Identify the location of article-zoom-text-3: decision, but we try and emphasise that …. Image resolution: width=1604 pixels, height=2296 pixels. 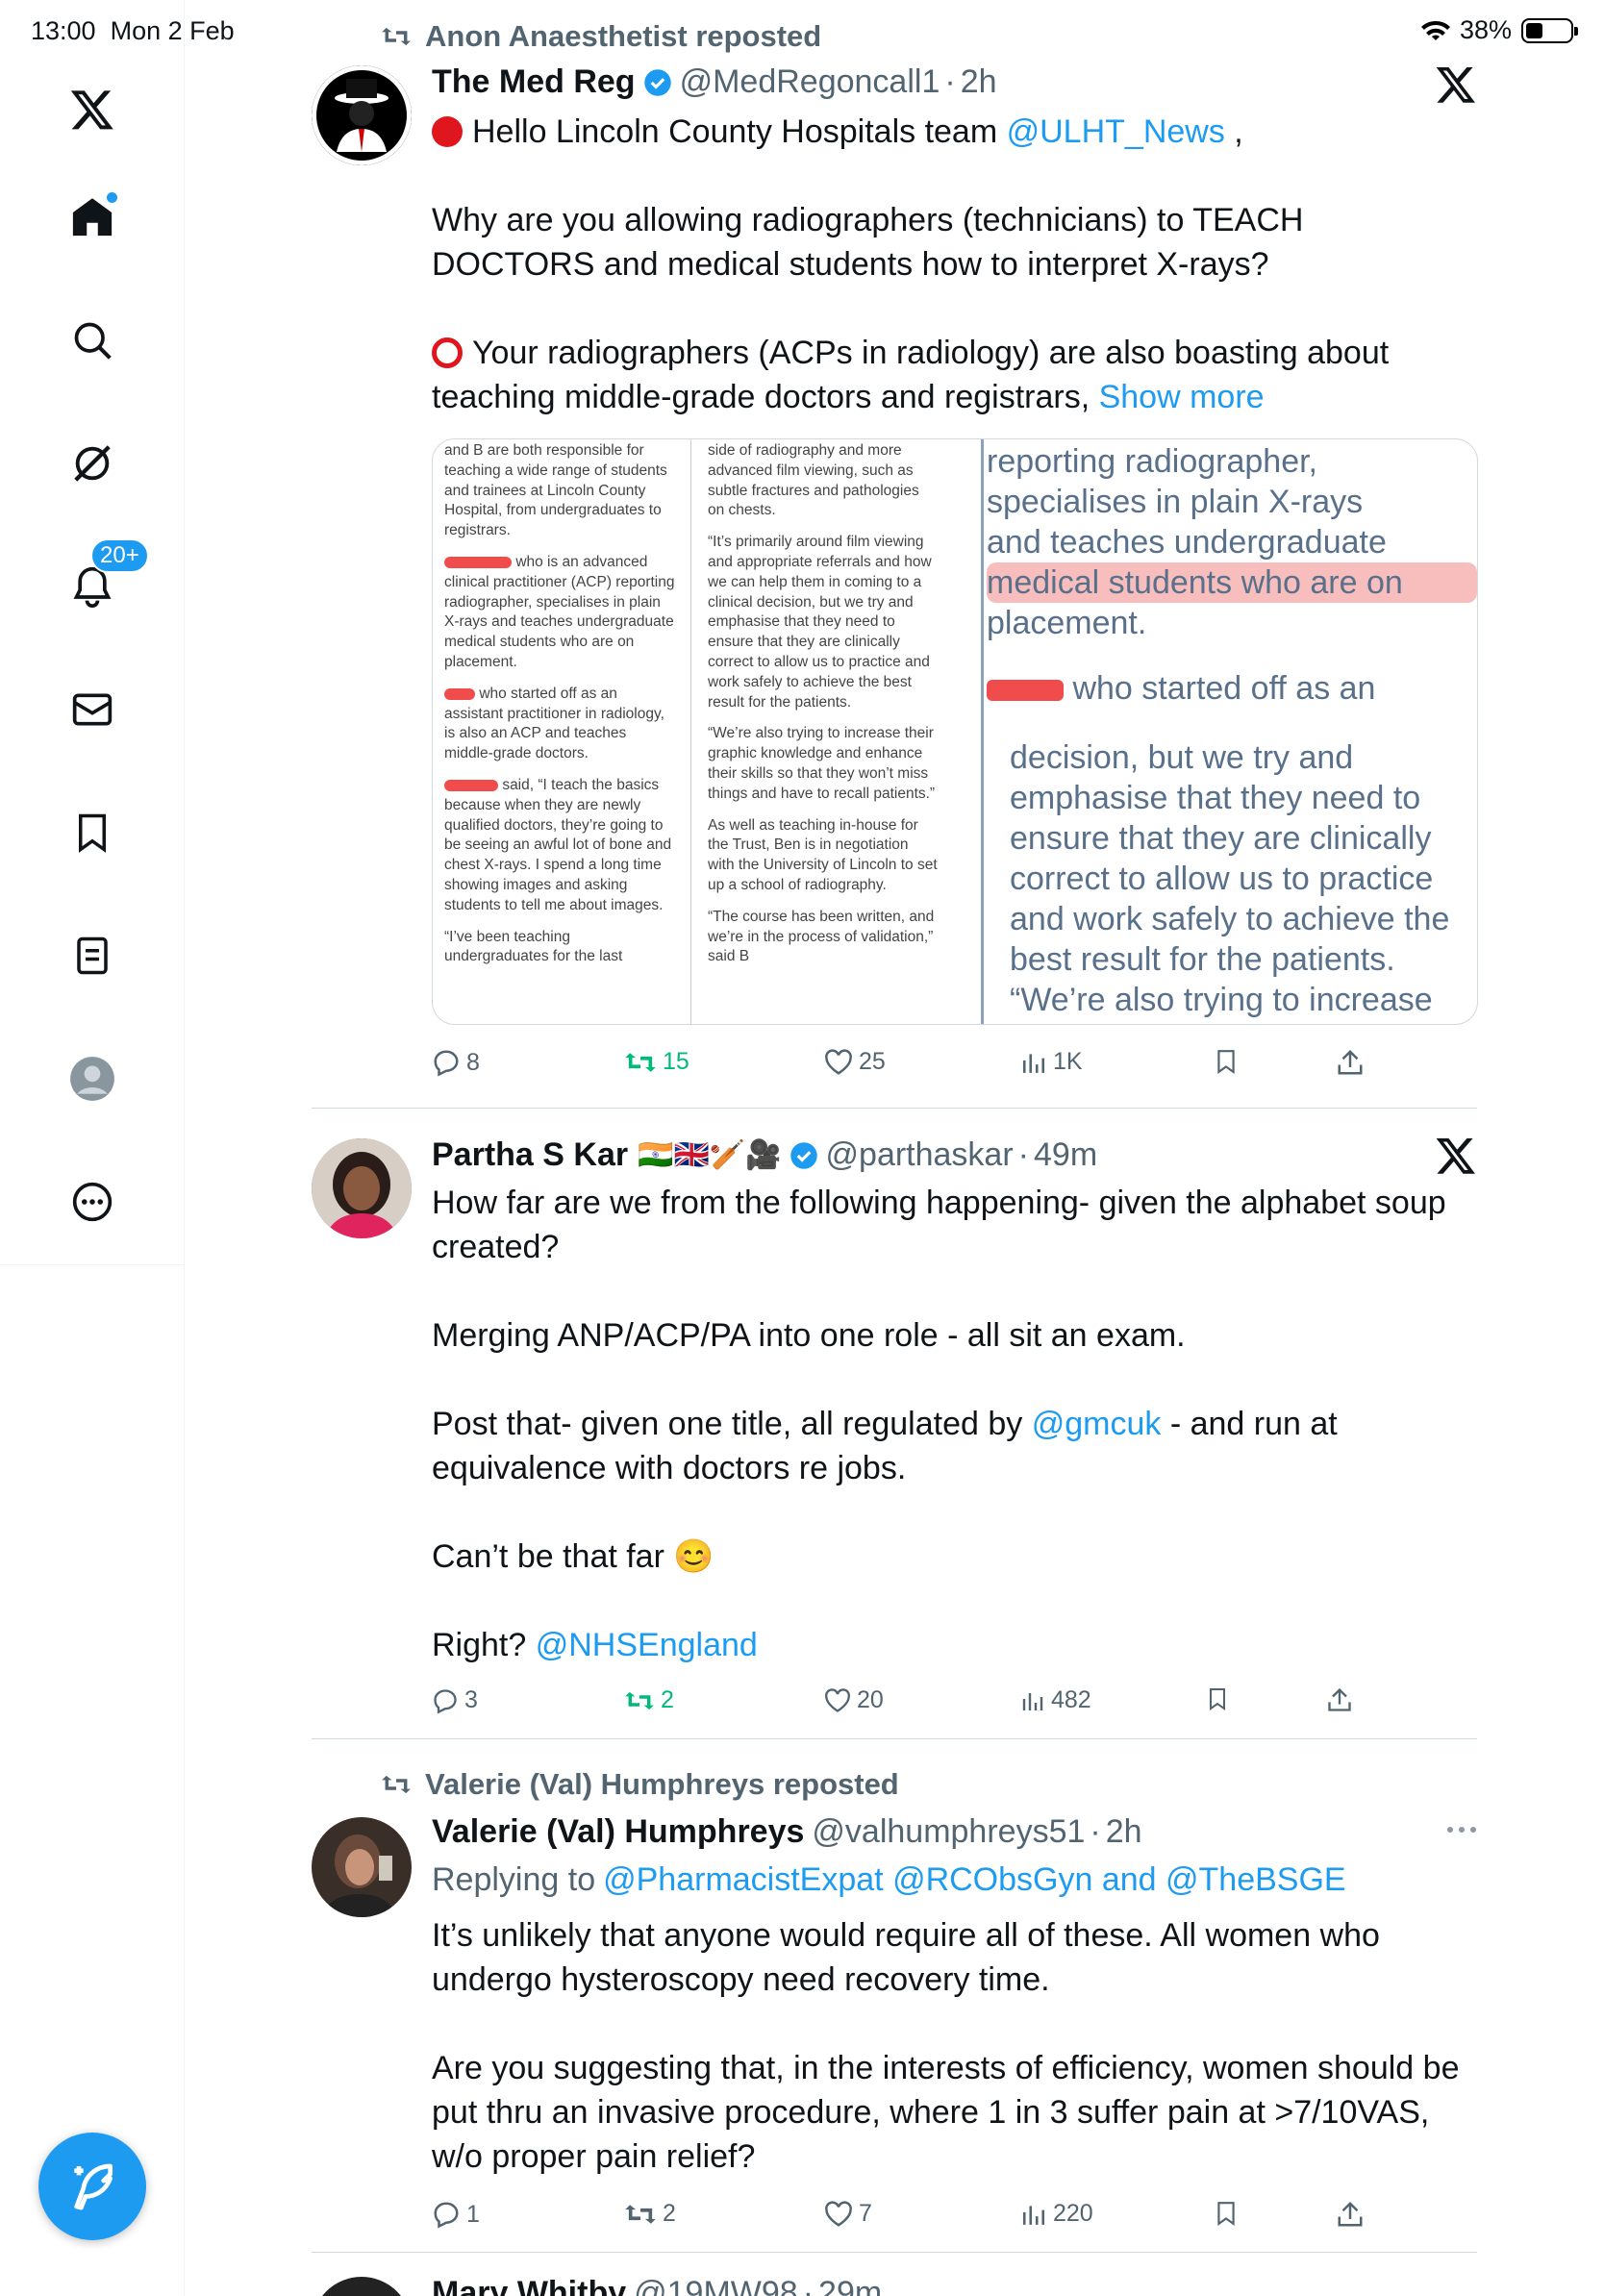
(1230, 878).